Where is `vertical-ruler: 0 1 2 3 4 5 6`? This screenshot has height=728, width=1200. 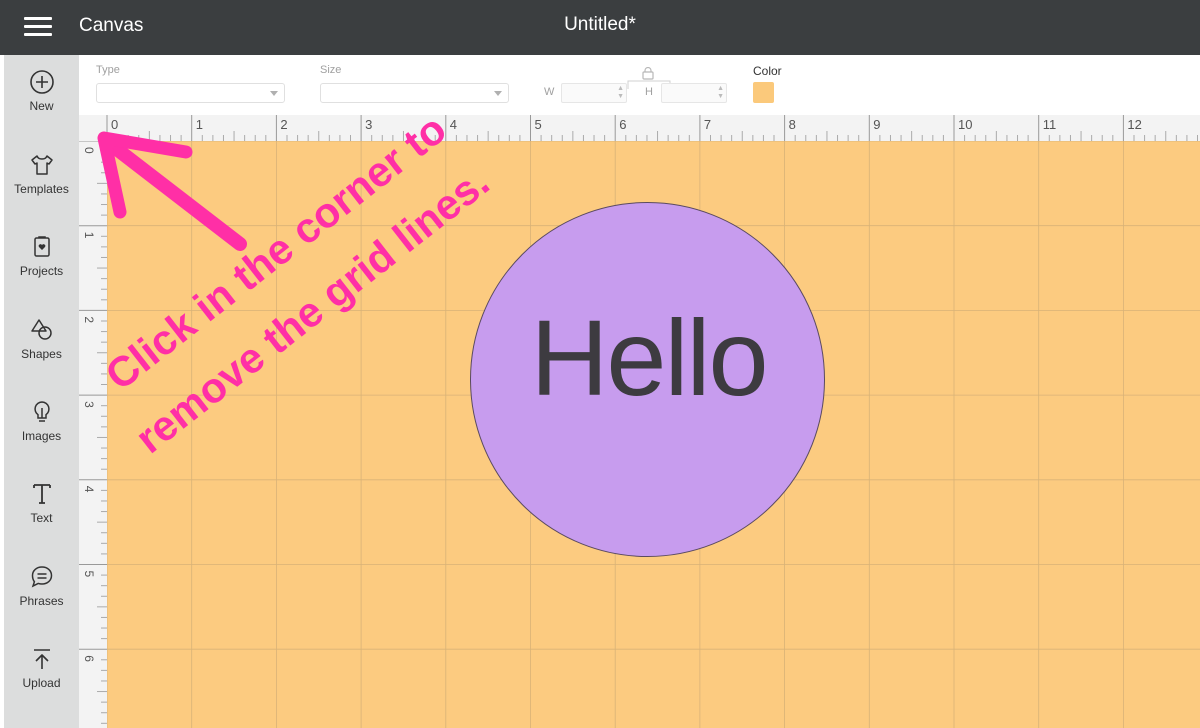
vertical-ruler: 0 1 2 3 4 5 6 is located at coordinates (93, 434).